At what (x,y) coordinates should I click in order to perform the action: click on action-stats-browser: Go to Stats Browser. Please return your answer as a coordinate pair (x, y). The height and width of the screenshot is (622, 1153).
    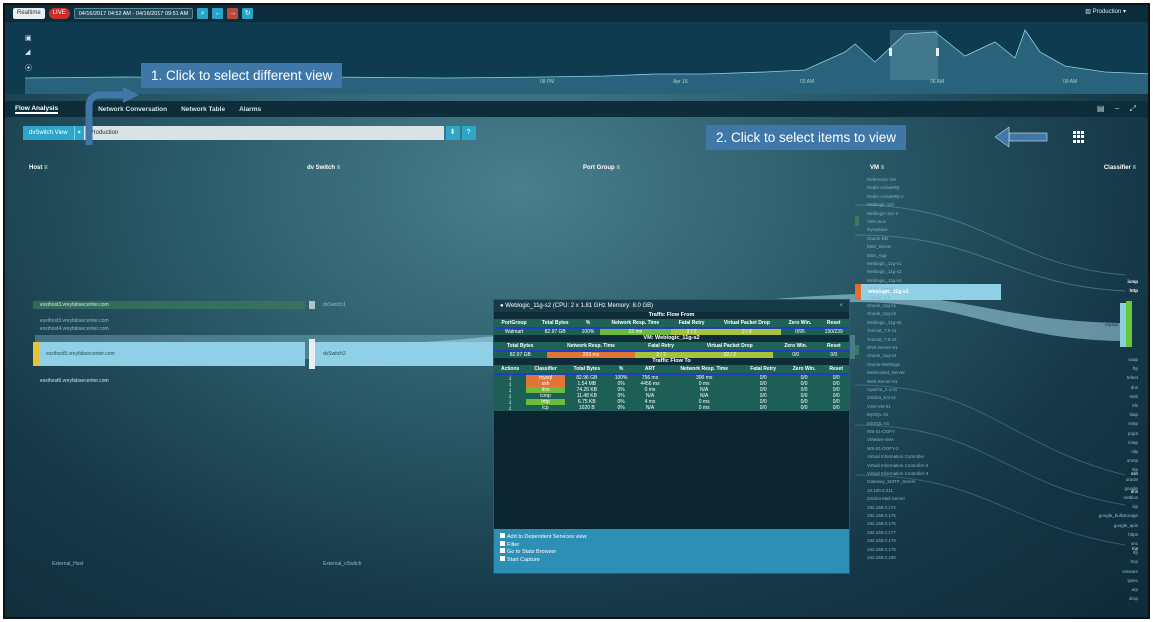
    Looking at the image, I should click on (671, 552).